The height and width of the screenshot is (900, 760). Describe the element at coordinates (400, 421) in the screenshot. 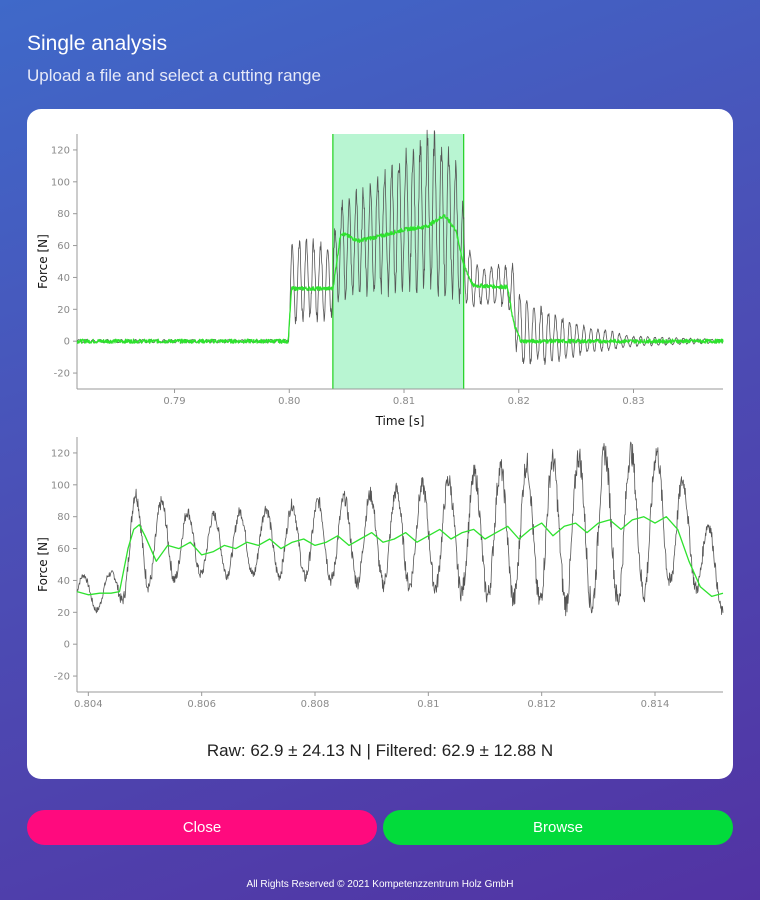

I see `x-axis-label: Time [s]` at that location.